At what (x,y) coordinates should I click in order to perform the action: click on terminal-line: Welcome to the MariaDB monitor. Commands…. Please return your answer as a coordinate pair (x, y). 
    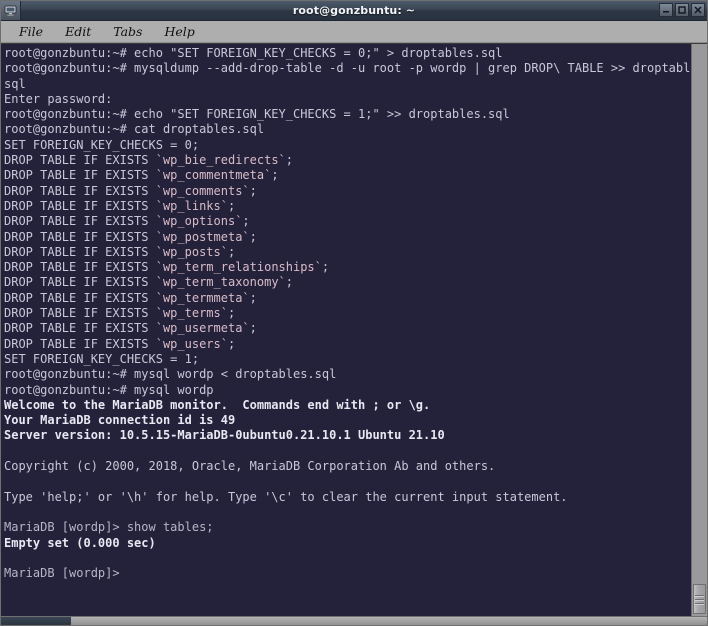
    Looking at the image, I should click on (217, 404).